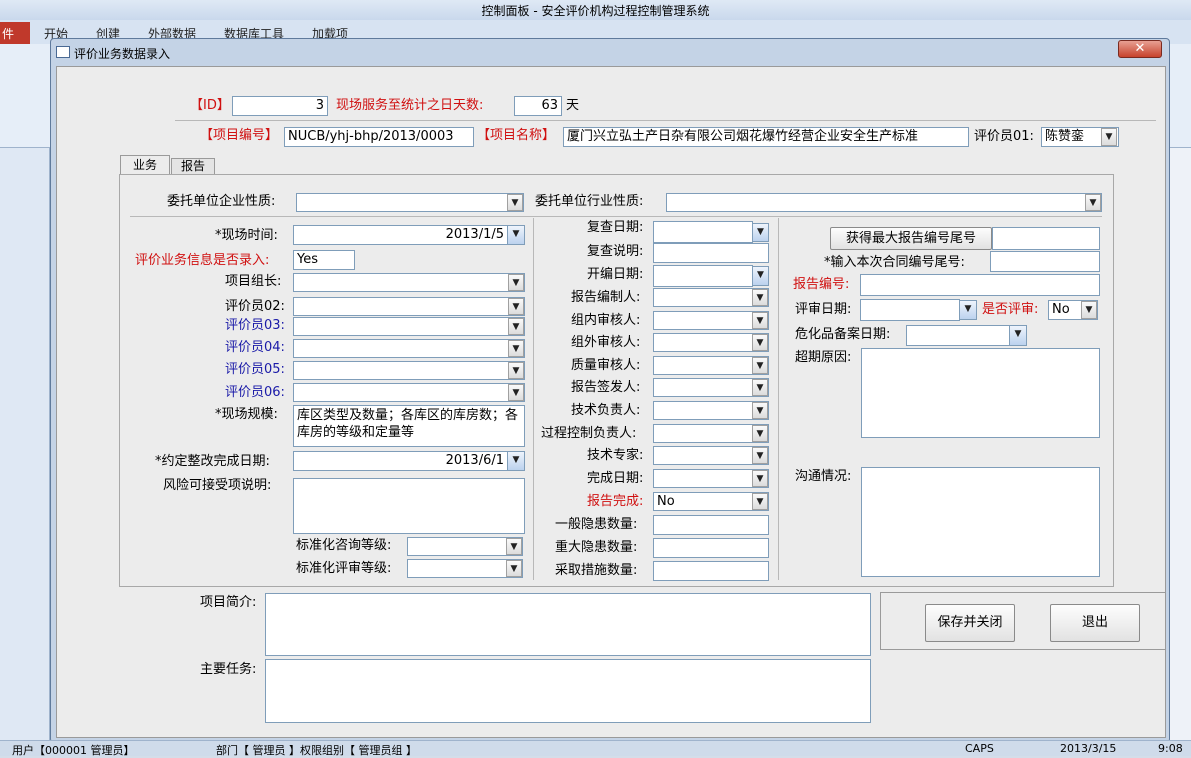 The width and height of the screenshot is (1191, 758). Describe the element at coordinates (1045, 261) in the screenshot. I see `input-contract-field` at that location.